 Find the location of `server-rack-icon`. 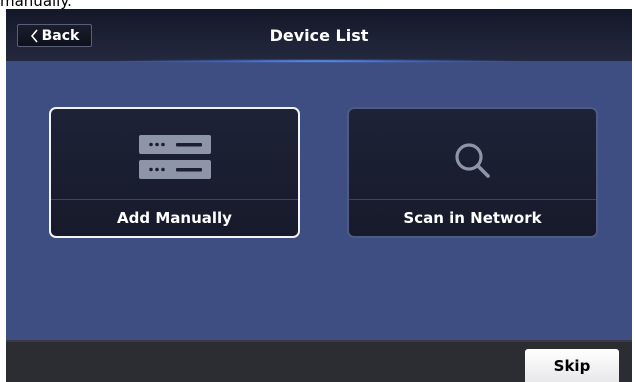

server-rack-icon is located at coordinates (174, 157).